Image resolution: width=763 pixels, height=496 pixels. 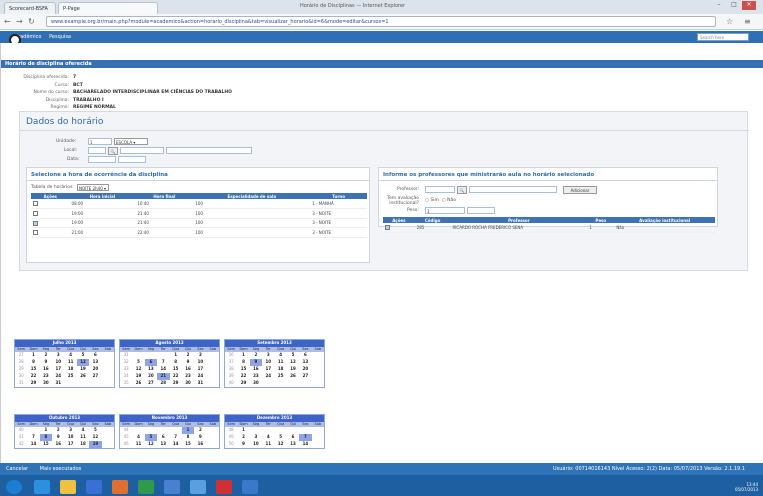 What do you see at coordinates (445, 210) in the screenshot?
I see `peso-field: 1` at bounding box center [445, 210].